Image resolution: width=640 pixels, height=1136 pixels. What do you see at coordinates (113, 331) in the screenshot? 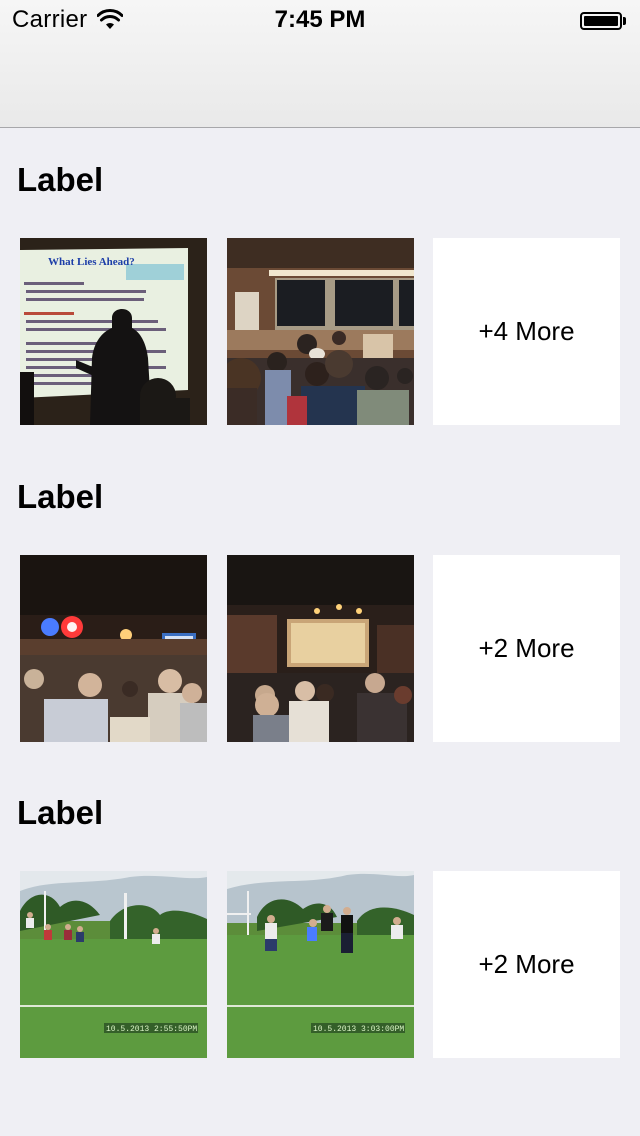
I see `photo-thumbnail-presentation: What Lies Ahead?` at bounding box center [113, 331].